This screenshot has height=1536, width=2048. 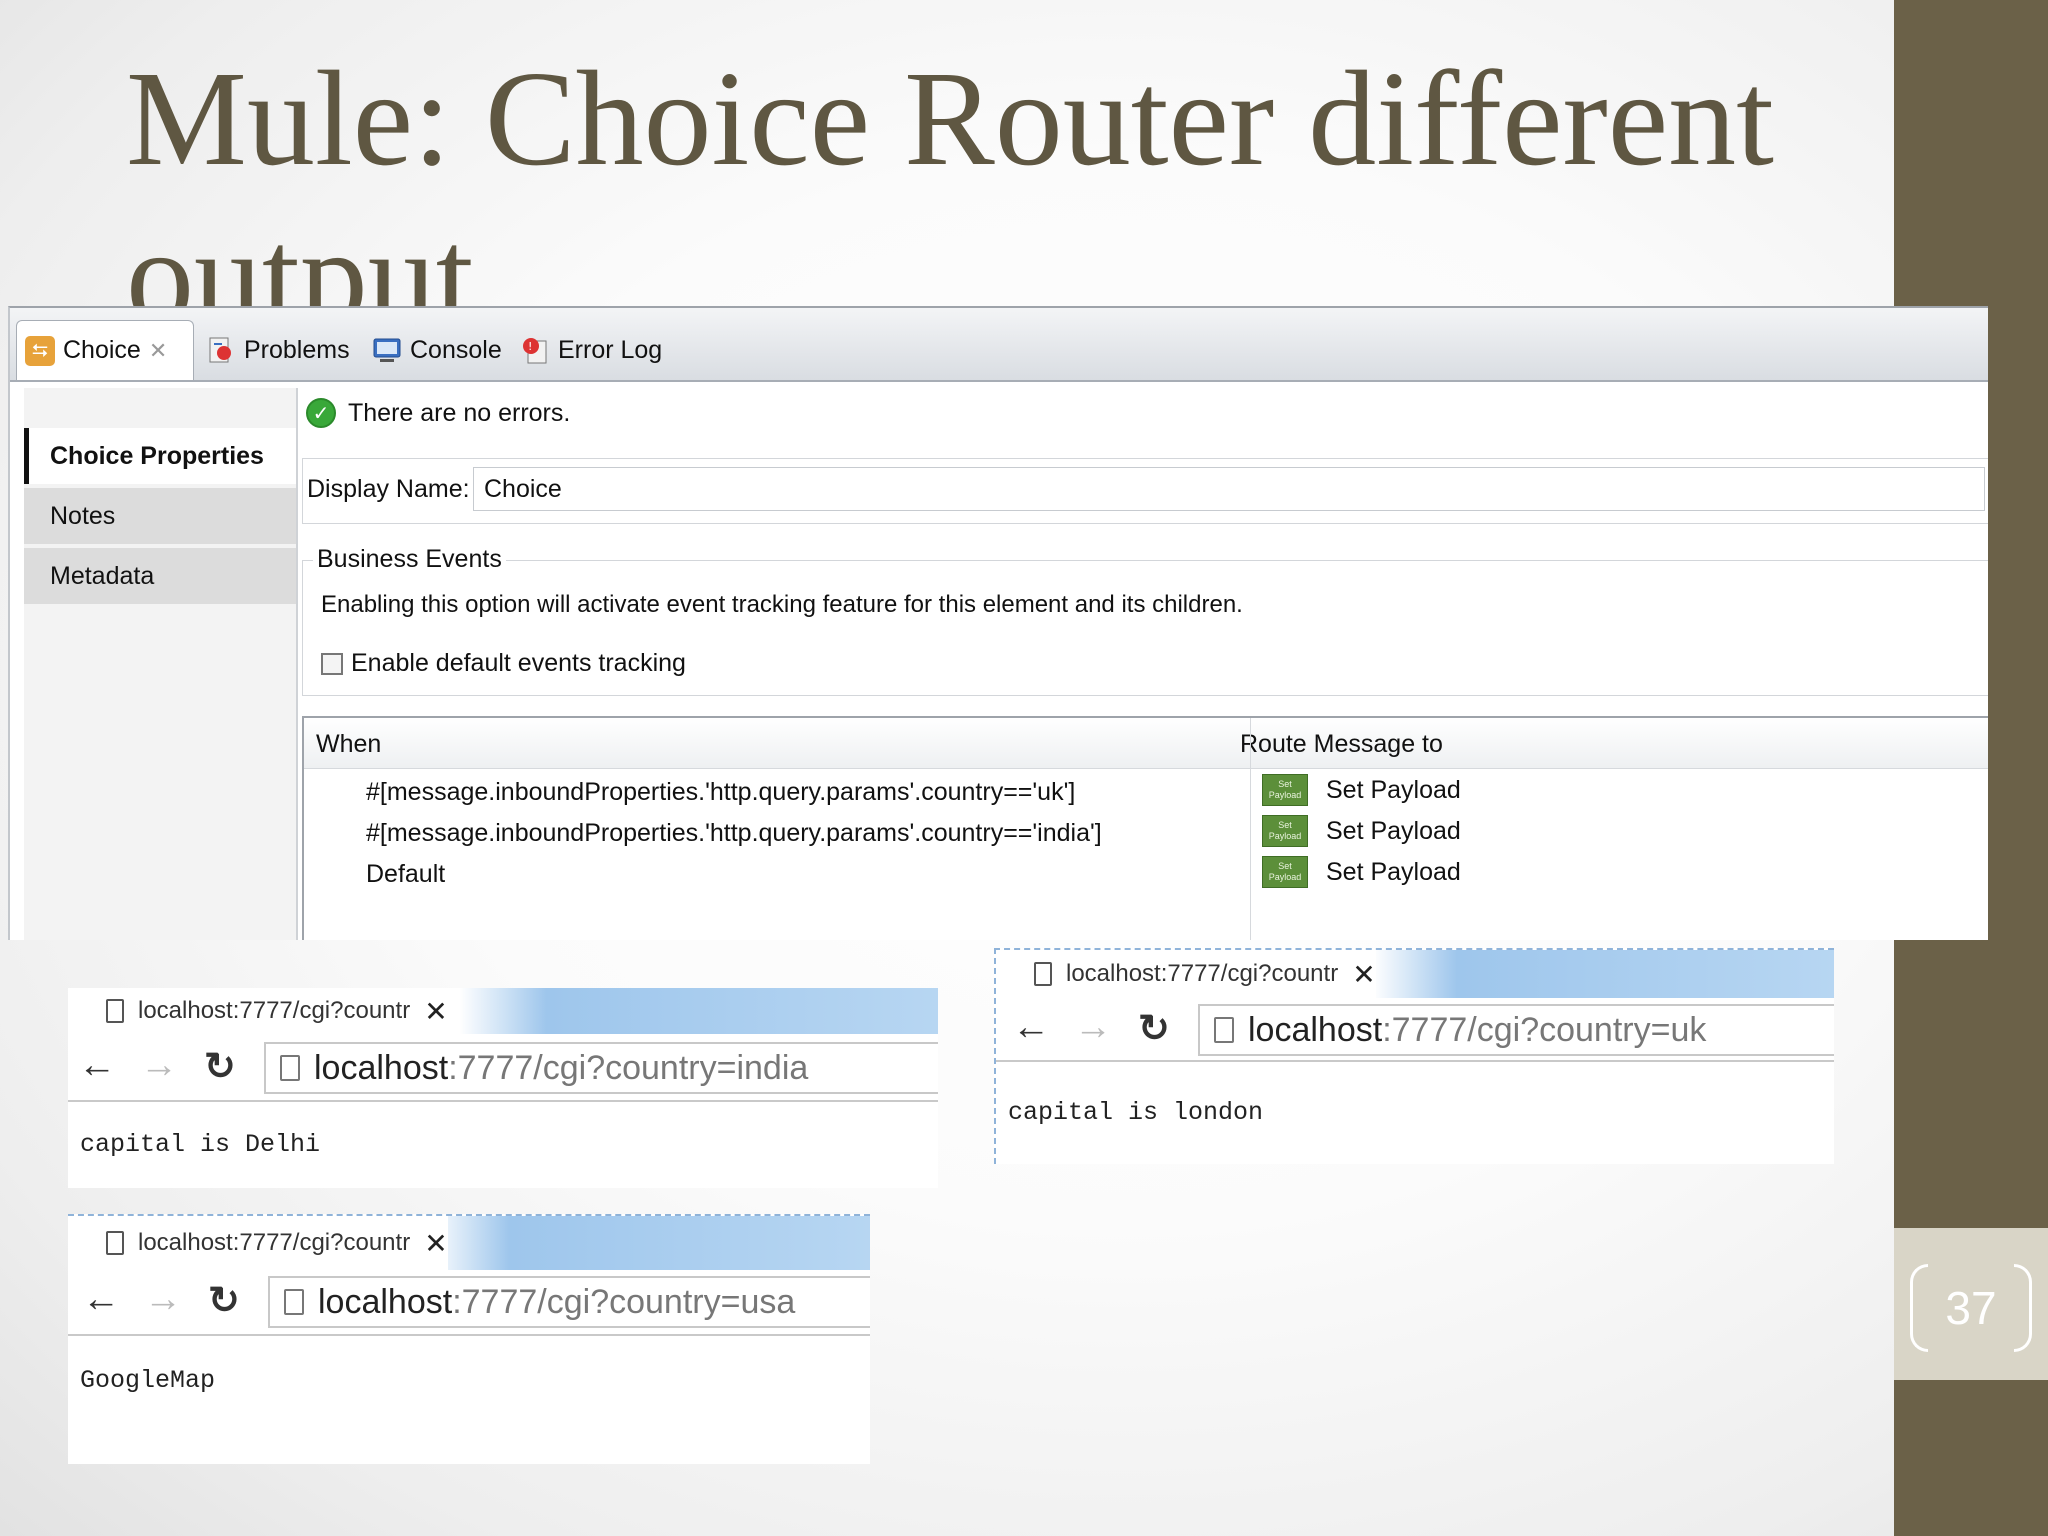 What do you see at coordinates (160, 576) in the screenshot?
I see `nav-item-metadata: Metadata` at bounding box center [160, 576].